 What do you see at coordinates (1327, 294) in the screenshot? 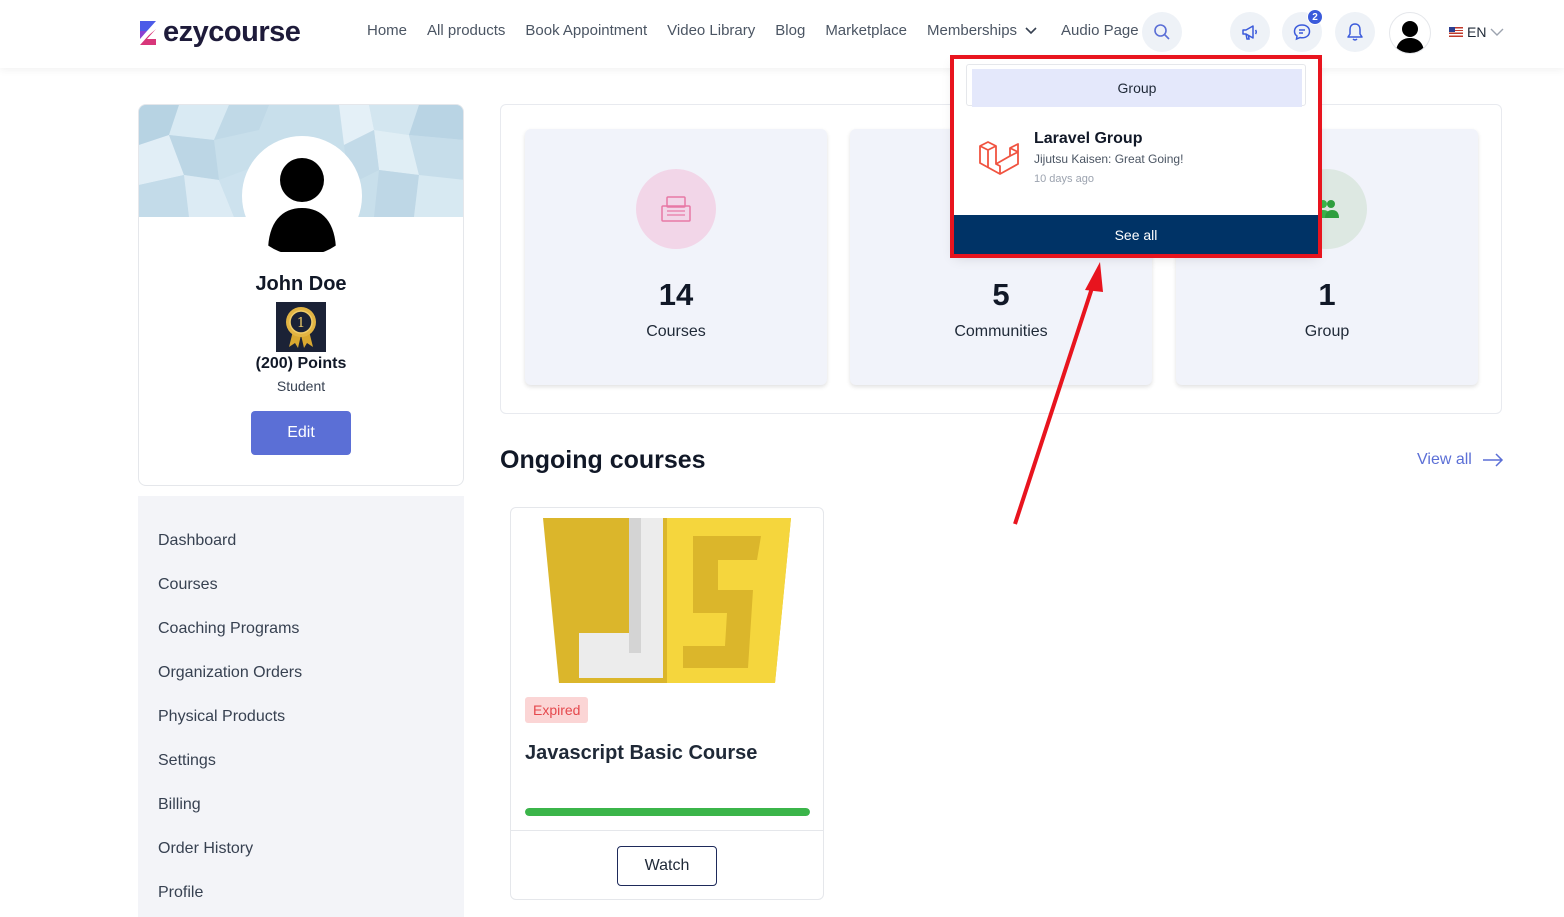
I see `stat-value: 1` at bounding box center [1327, 294].